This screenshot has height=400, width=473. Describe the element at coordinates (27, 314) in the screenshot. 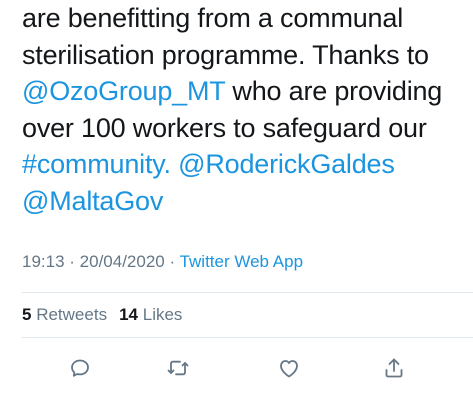

I see `retweets-count: 5` at that location.